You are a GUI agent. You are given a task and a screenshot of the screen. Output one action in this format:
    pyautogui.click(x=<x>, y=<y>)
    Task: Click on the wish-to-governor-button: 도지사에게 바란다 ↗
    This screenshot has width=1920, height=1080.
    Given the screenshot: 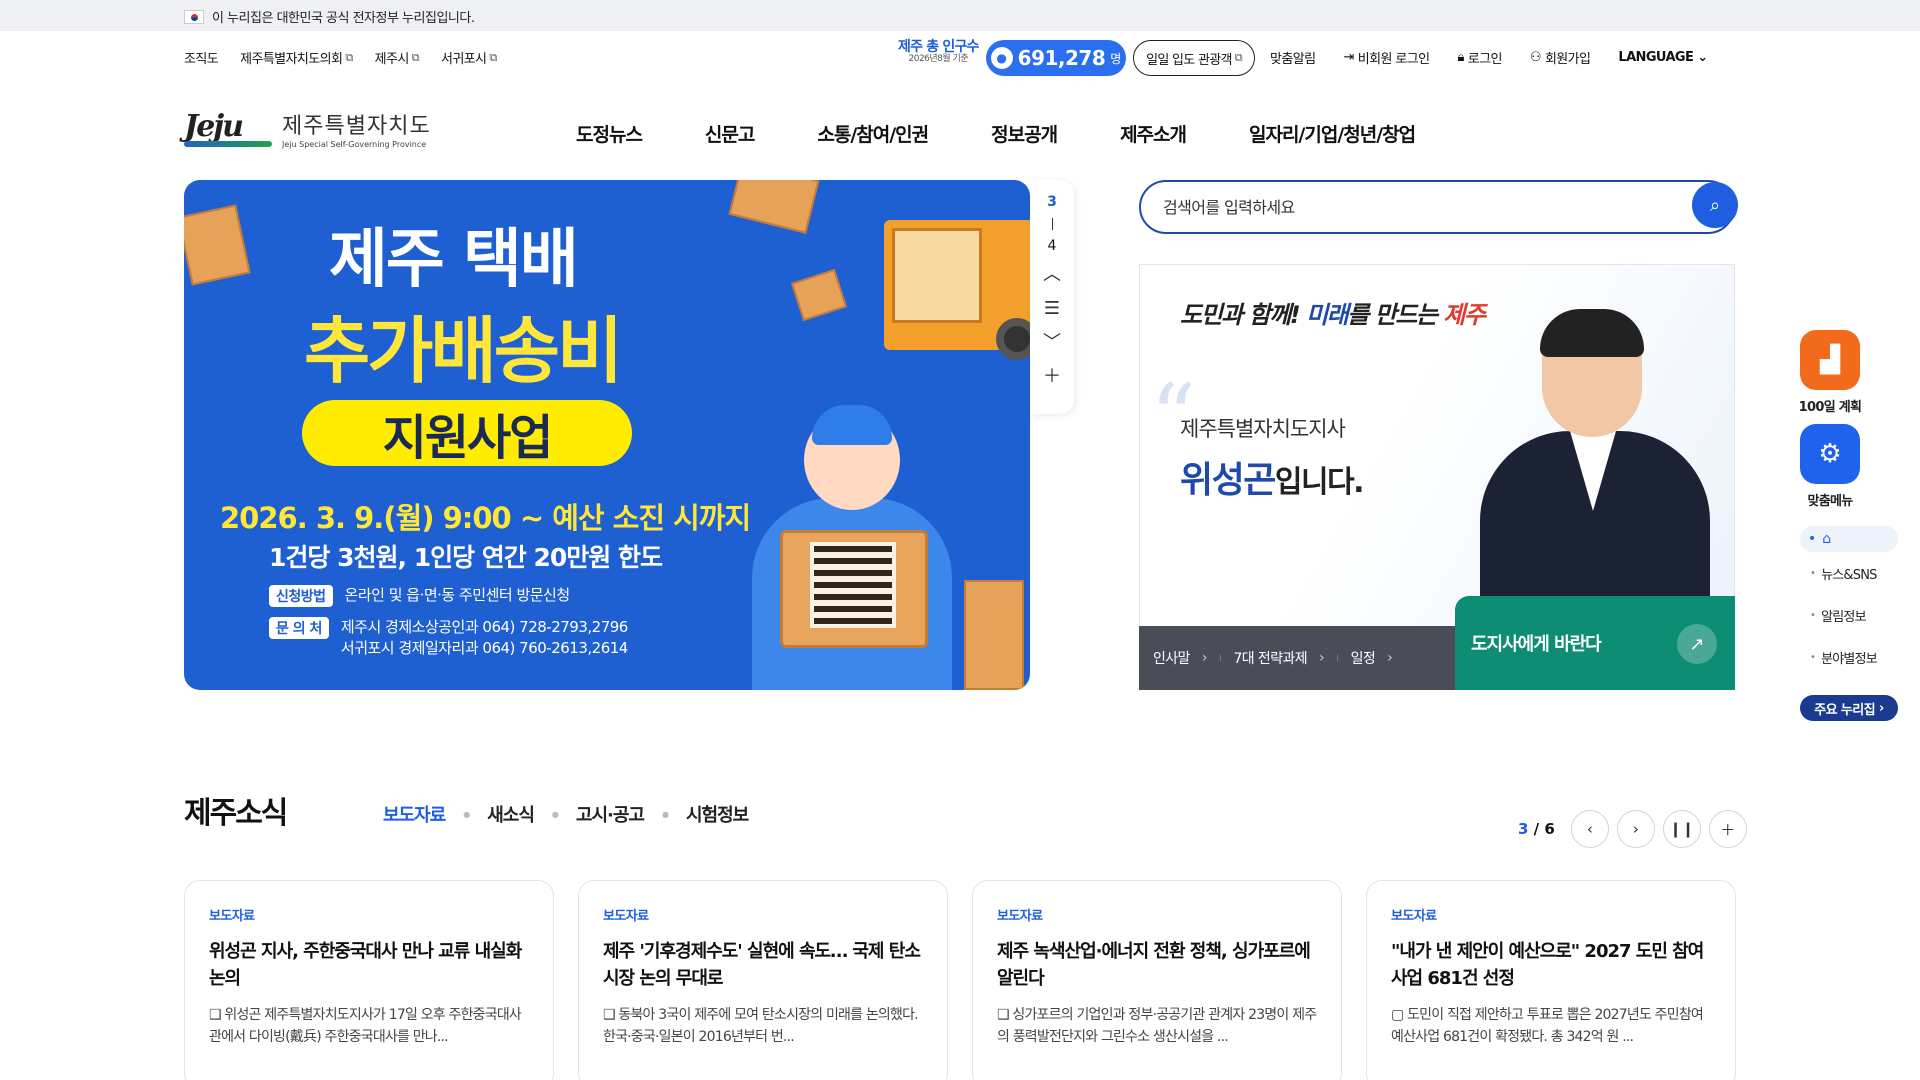 What is the action you would take?
    pyautogui.click(x=1595, y=643)
    